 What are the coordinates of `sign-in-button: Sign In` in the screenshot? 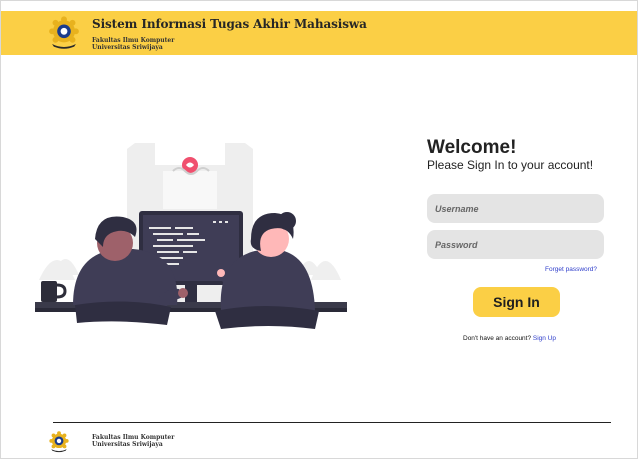 It's located at (516, 302).